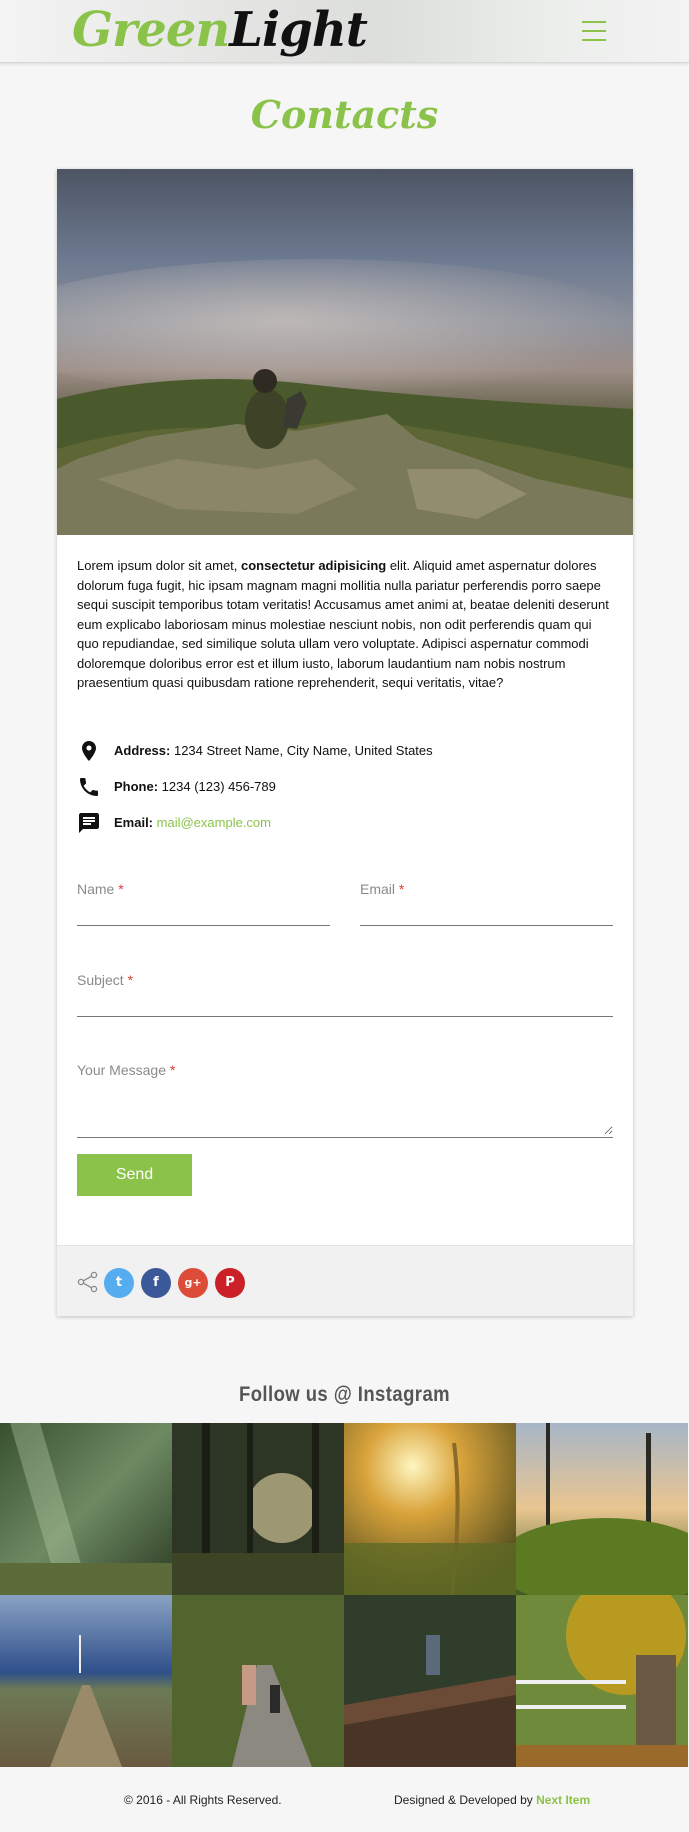  I want to click on email-field: Email *, so click(486, 903).